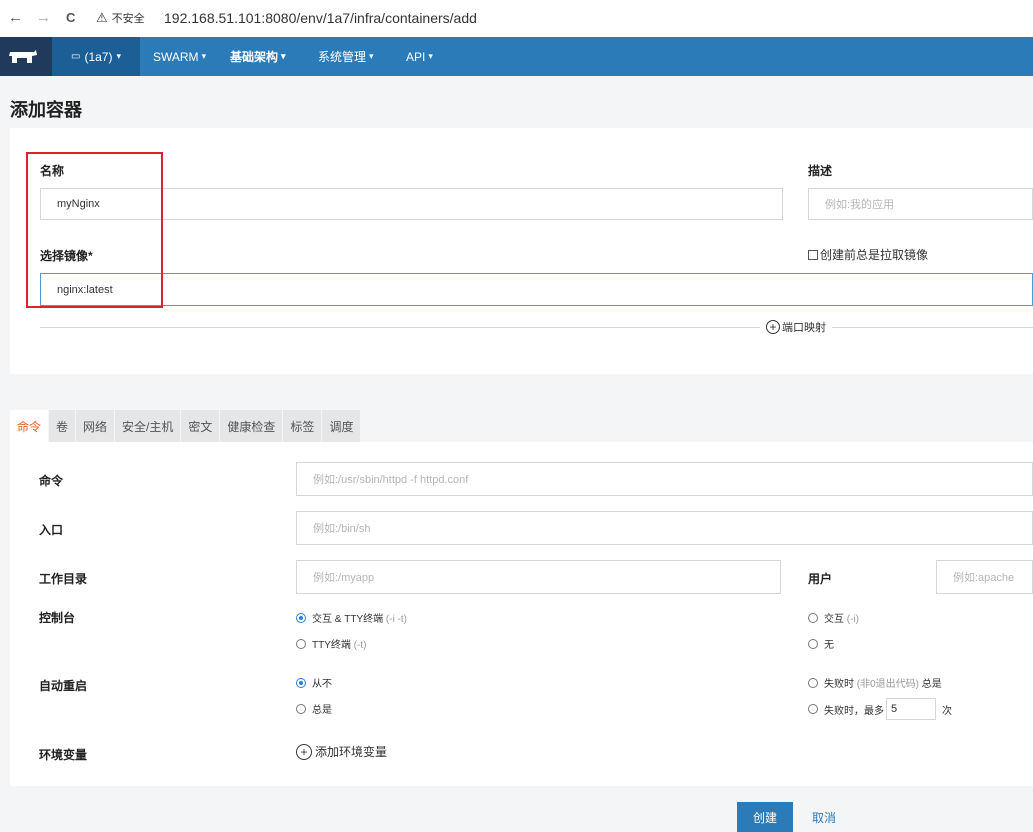 The image size is (1033, 832). Describe the element at coordinates (94, 230) in the screenshot. I see `highlight-box` at that location.